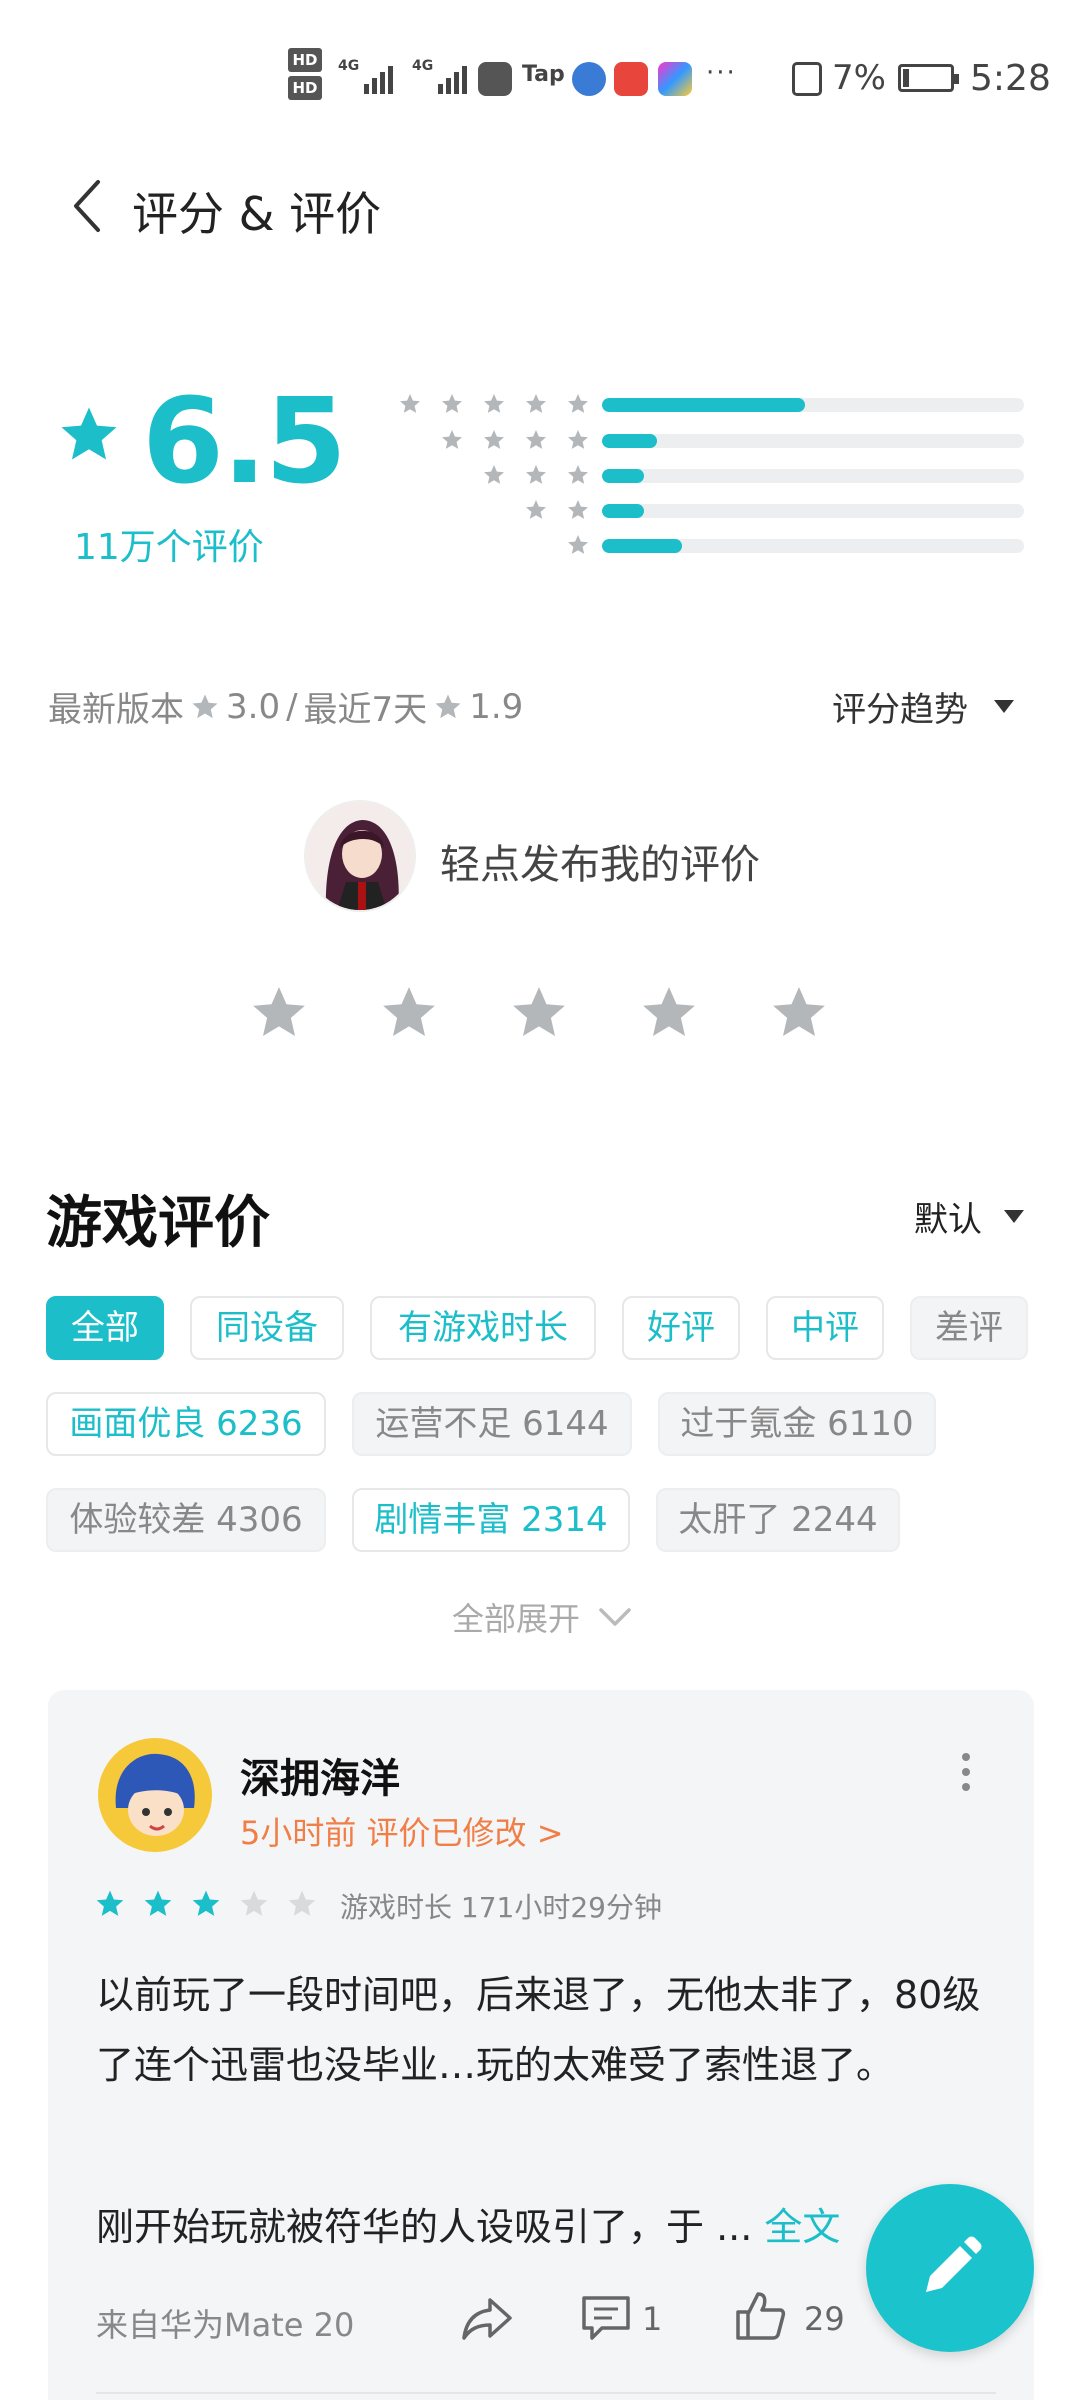 This screenshot has height=2400, width=1080. I want to click on tag-chip: 画面优良 6236, so click(186, 1424).